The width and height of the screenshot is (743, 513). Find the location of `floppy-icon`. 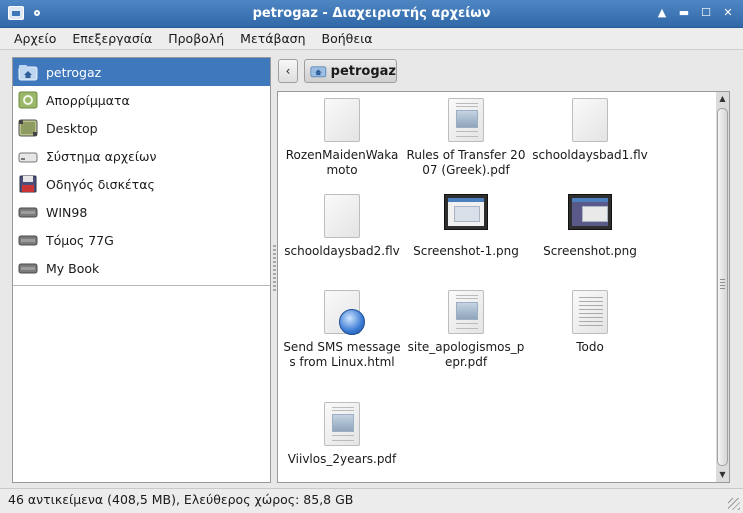

floppy-icon is located at coordinates (28, 184).